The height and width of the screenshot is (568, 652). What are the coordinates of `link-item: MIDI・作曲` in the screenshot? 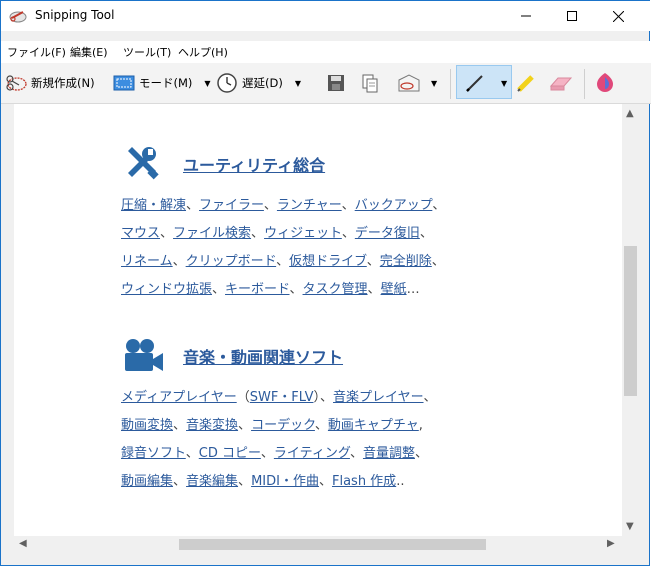 It's located at (285, 481).